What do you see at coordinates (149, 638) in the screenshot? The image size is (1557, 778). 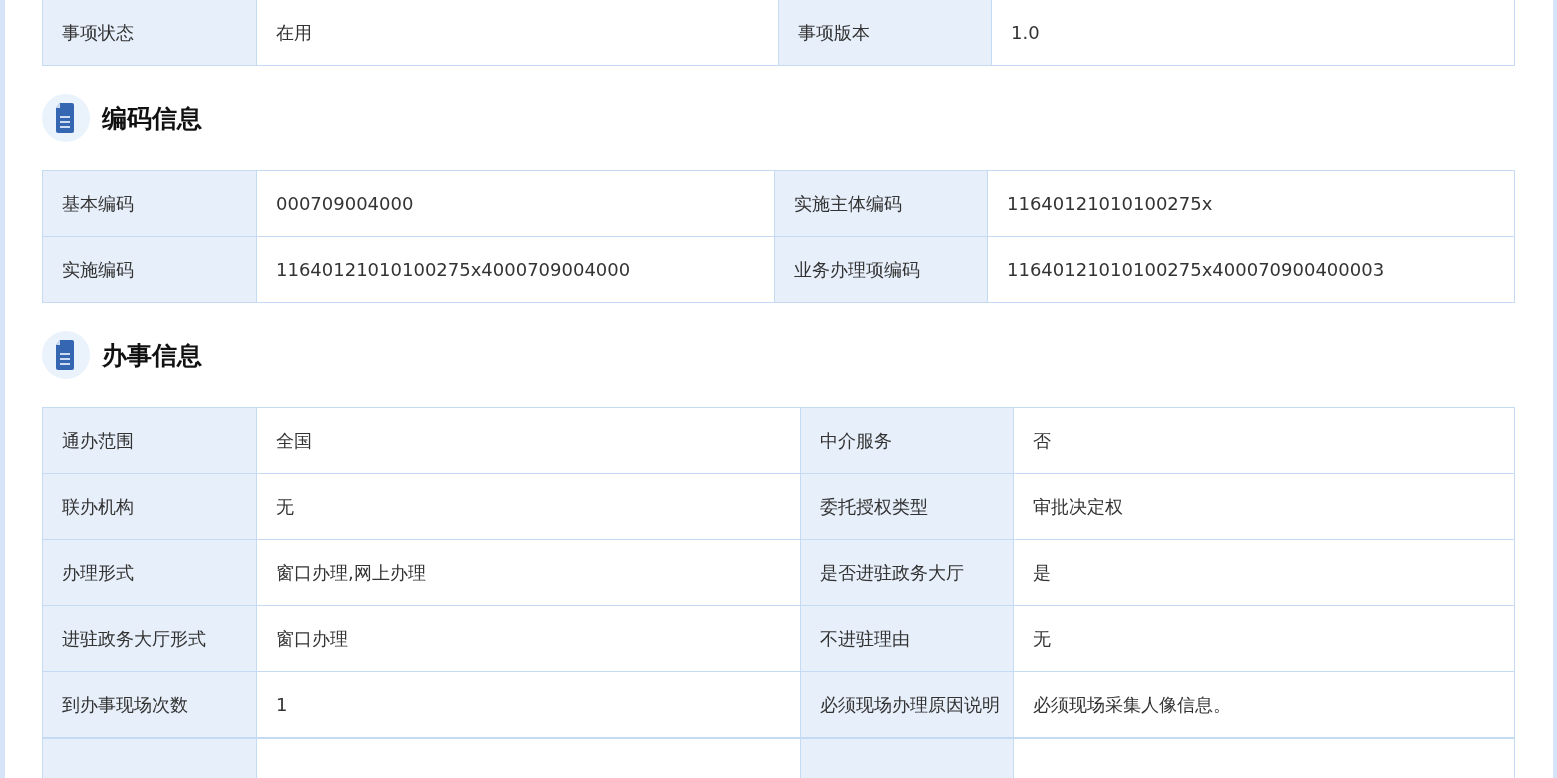 I see `field-label: 进驻政务大厅形式` at bounding box center [149, 638].